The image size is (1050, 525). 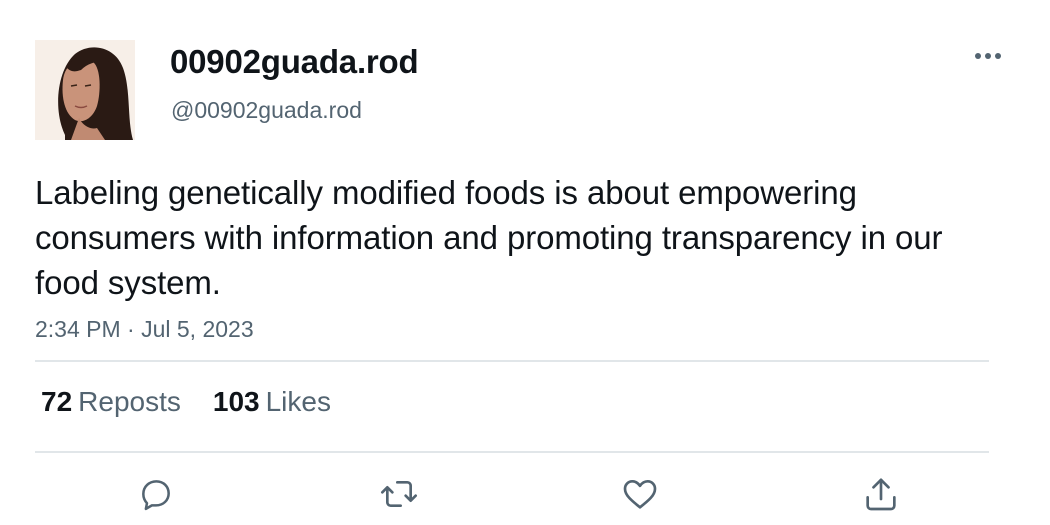 I want to click on like-button, so click(x=640, y=494).